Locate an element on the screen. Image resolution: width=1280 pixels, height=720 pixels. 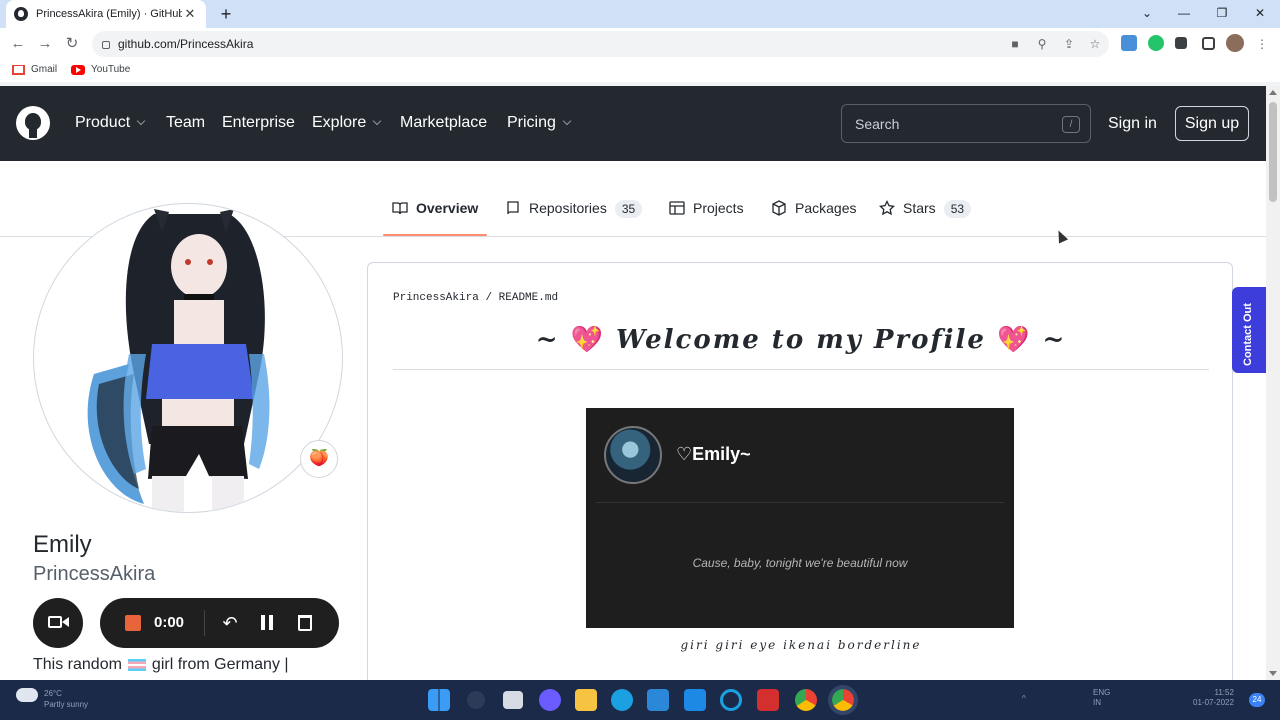
nav-marketplace: Marketplace is located at coordinates (443, 123).